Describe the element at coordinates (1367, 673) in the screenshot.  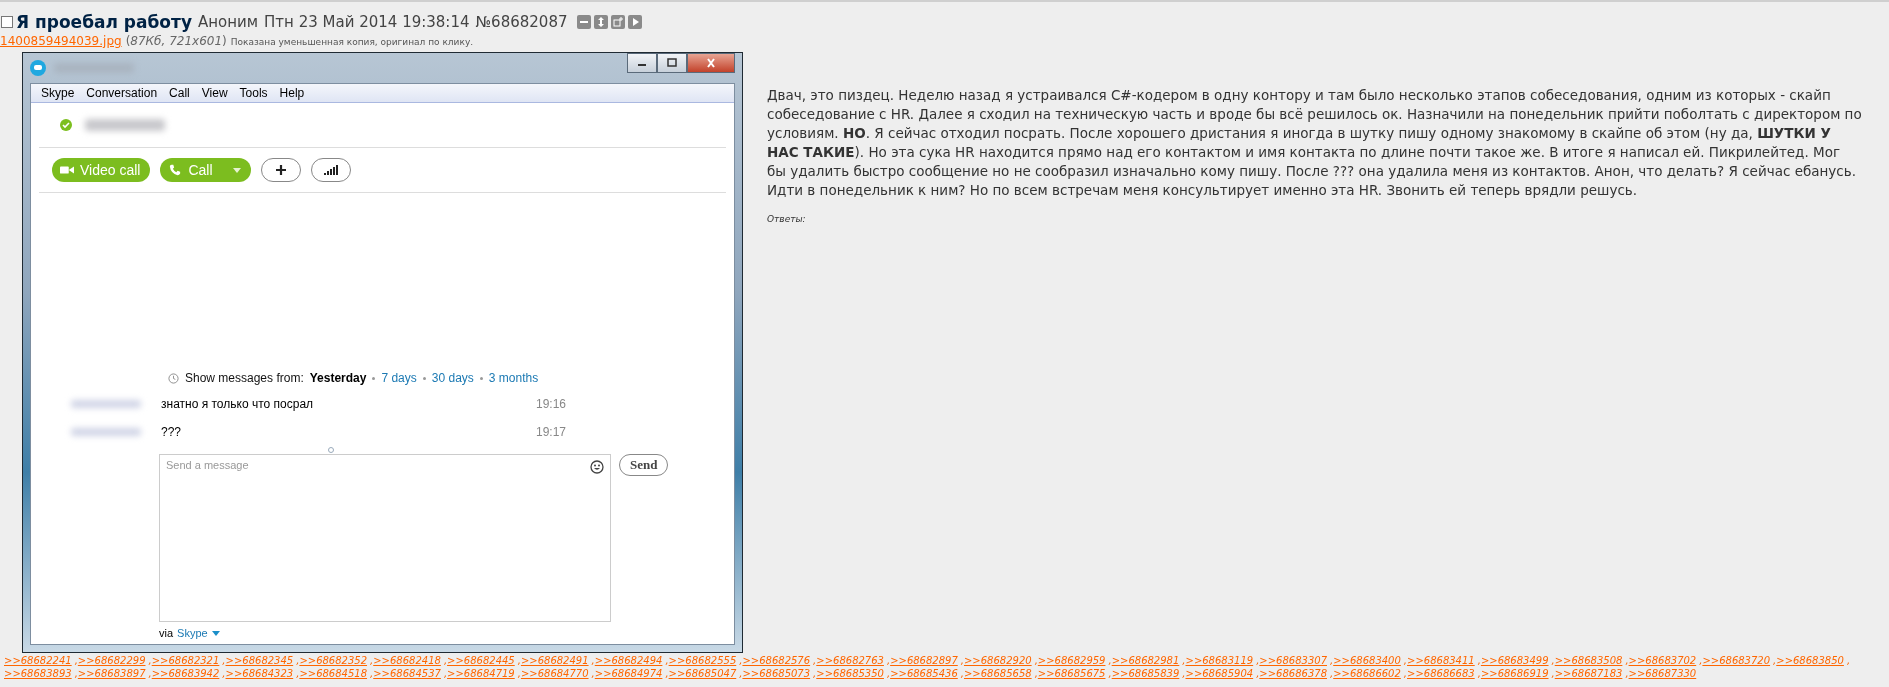
I see `reply-link: >>68686602` at that location.